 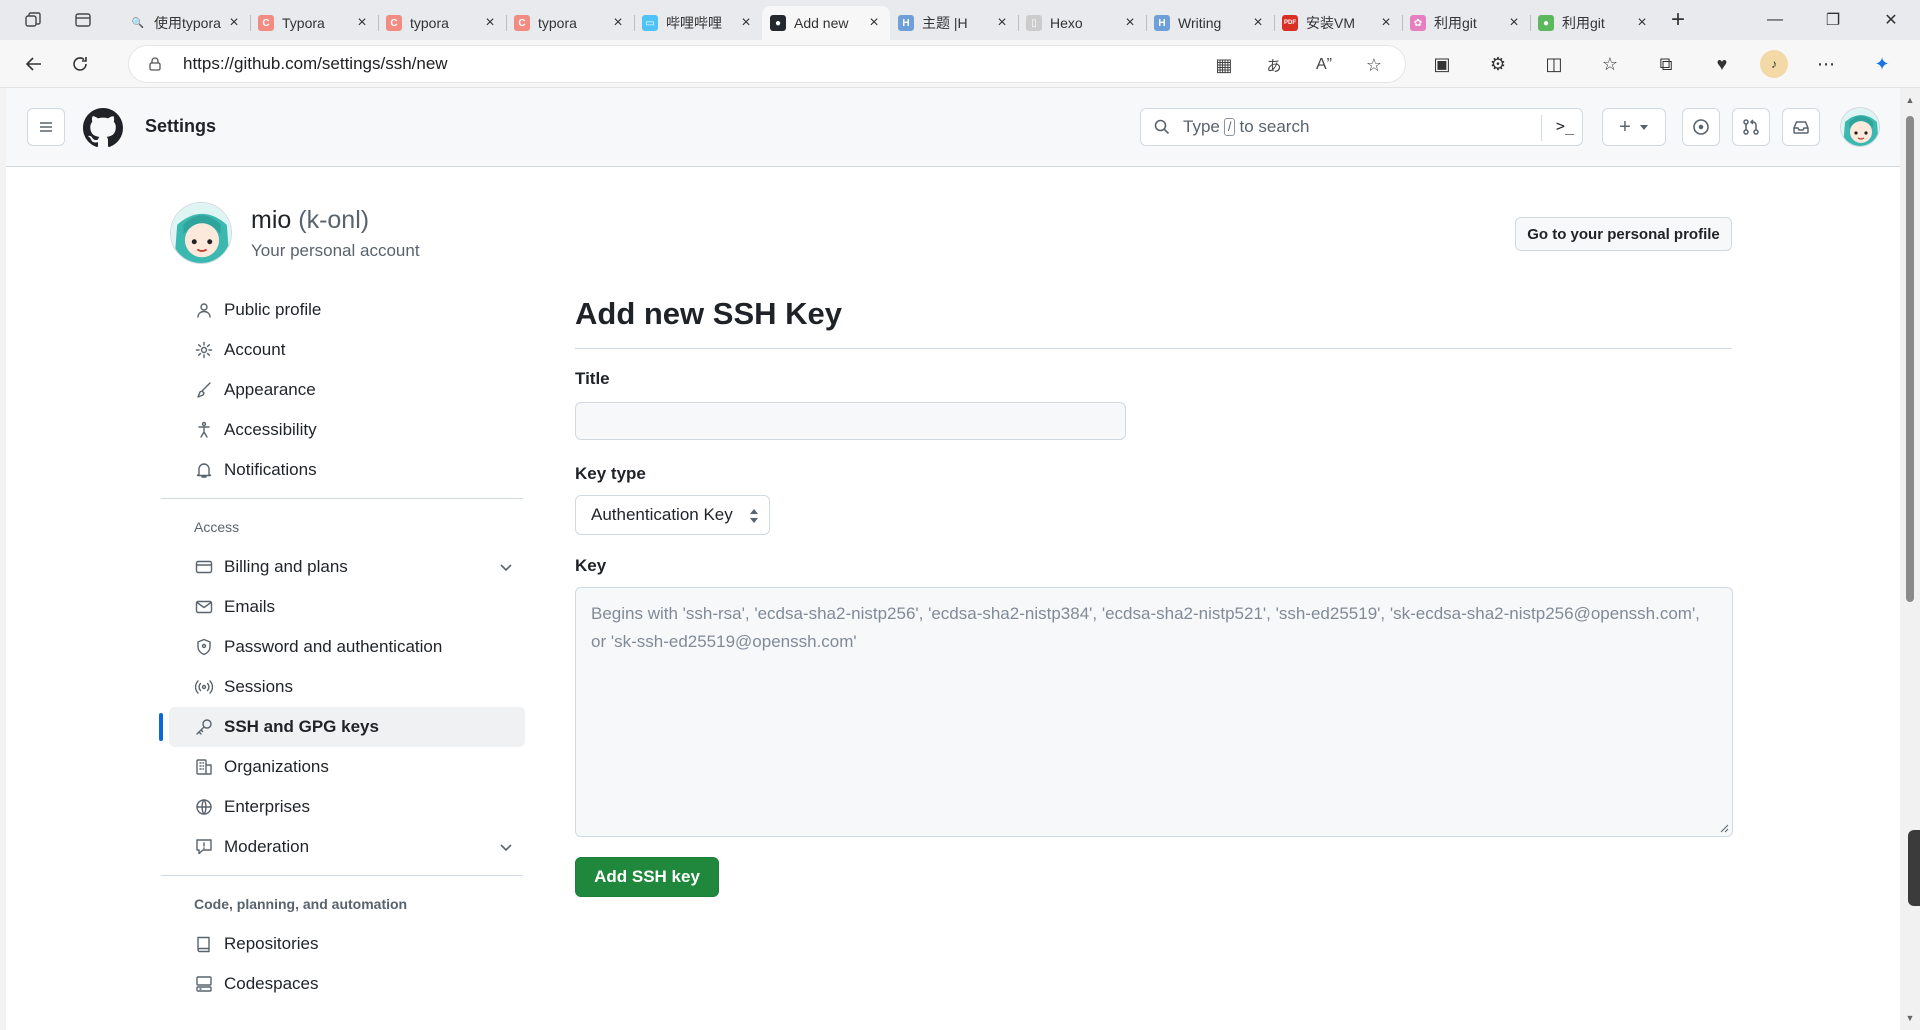 I want to click on sidebar-divider, so click(x=342, y=875).